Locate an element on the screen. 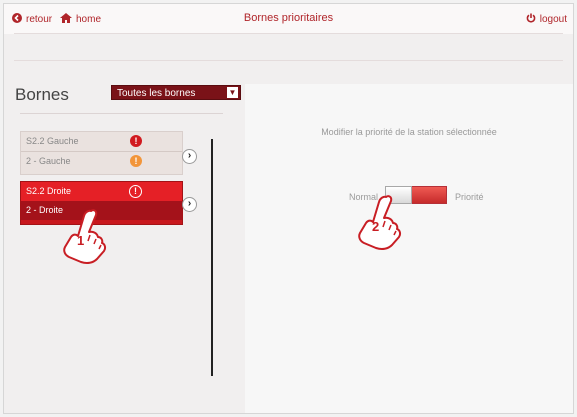 This screenshot has height=417, width=577. toggle-on-label: Priorité is located at coordinates (469, 197).